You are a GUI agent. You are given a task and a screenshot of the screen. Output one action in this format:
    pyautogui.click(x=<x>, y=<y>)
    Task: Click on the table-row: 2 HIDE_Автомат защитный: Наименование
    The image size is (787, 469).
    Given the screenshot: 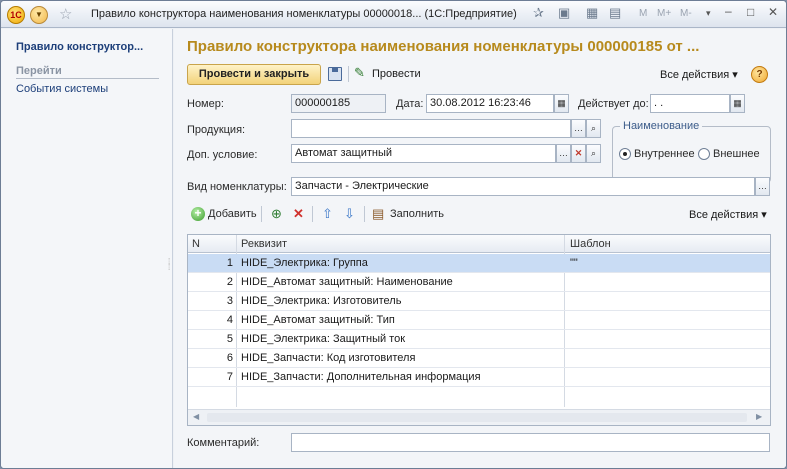 What is the action you would take?
    pyautogui.click(x=479, y=282)
    